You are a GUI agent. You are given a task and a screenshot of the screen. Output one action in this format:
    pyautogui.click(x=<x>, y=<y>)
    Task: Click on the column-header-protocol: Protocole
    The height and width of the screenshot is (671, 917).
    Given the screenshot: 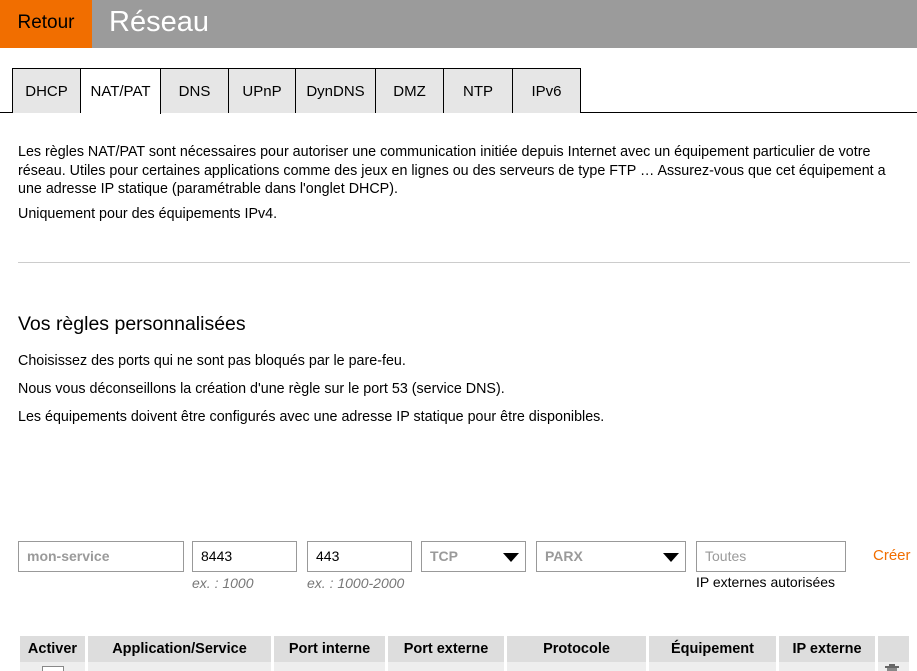 What is the action you would take?
    pyautogui.click(x=576, y=649)
    